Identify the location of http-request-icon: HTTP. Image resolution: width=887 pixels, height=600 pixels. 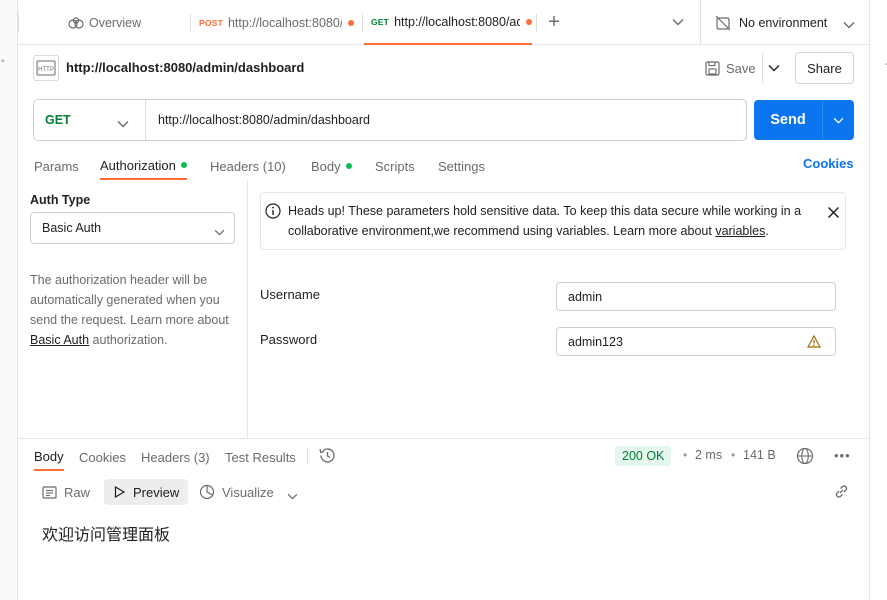
(46, 68).